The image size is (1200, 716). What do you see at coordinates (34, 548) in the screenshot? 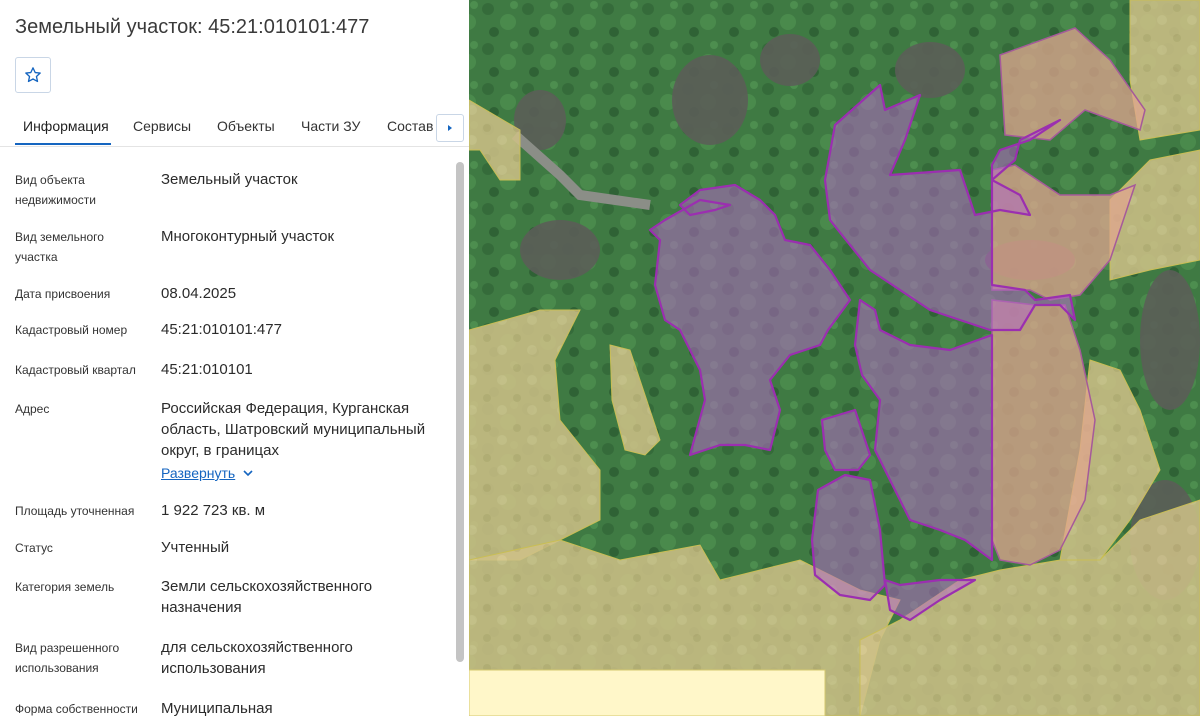
I see `label-status: Статус` at bounding box center [34, 548].